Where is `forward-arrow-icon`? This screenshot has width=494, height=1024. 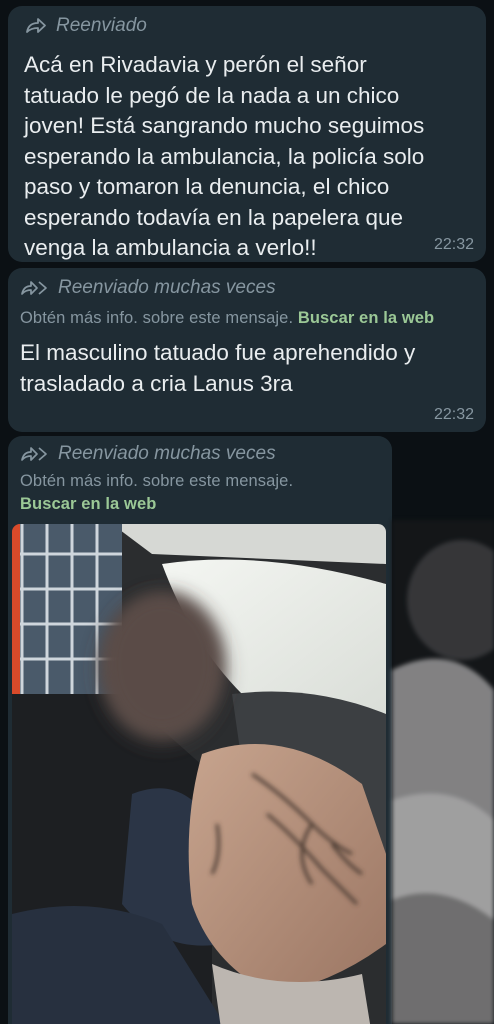
forward-arrow-icon is located at coordinates (36, 26).